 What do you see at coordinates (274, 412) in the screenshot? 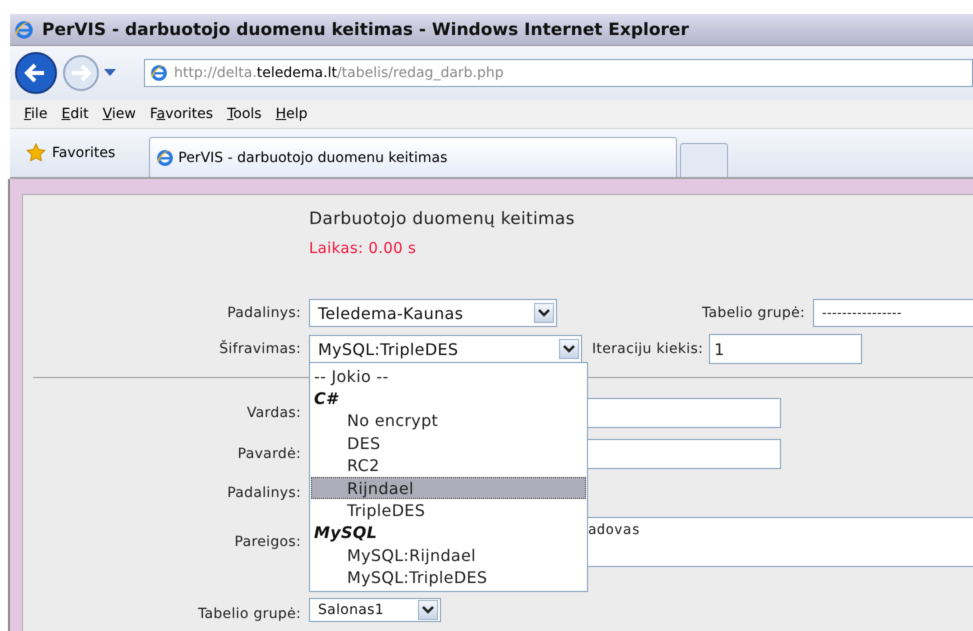
I see `field-label: Vardas:` at bounding box center [274, 412].